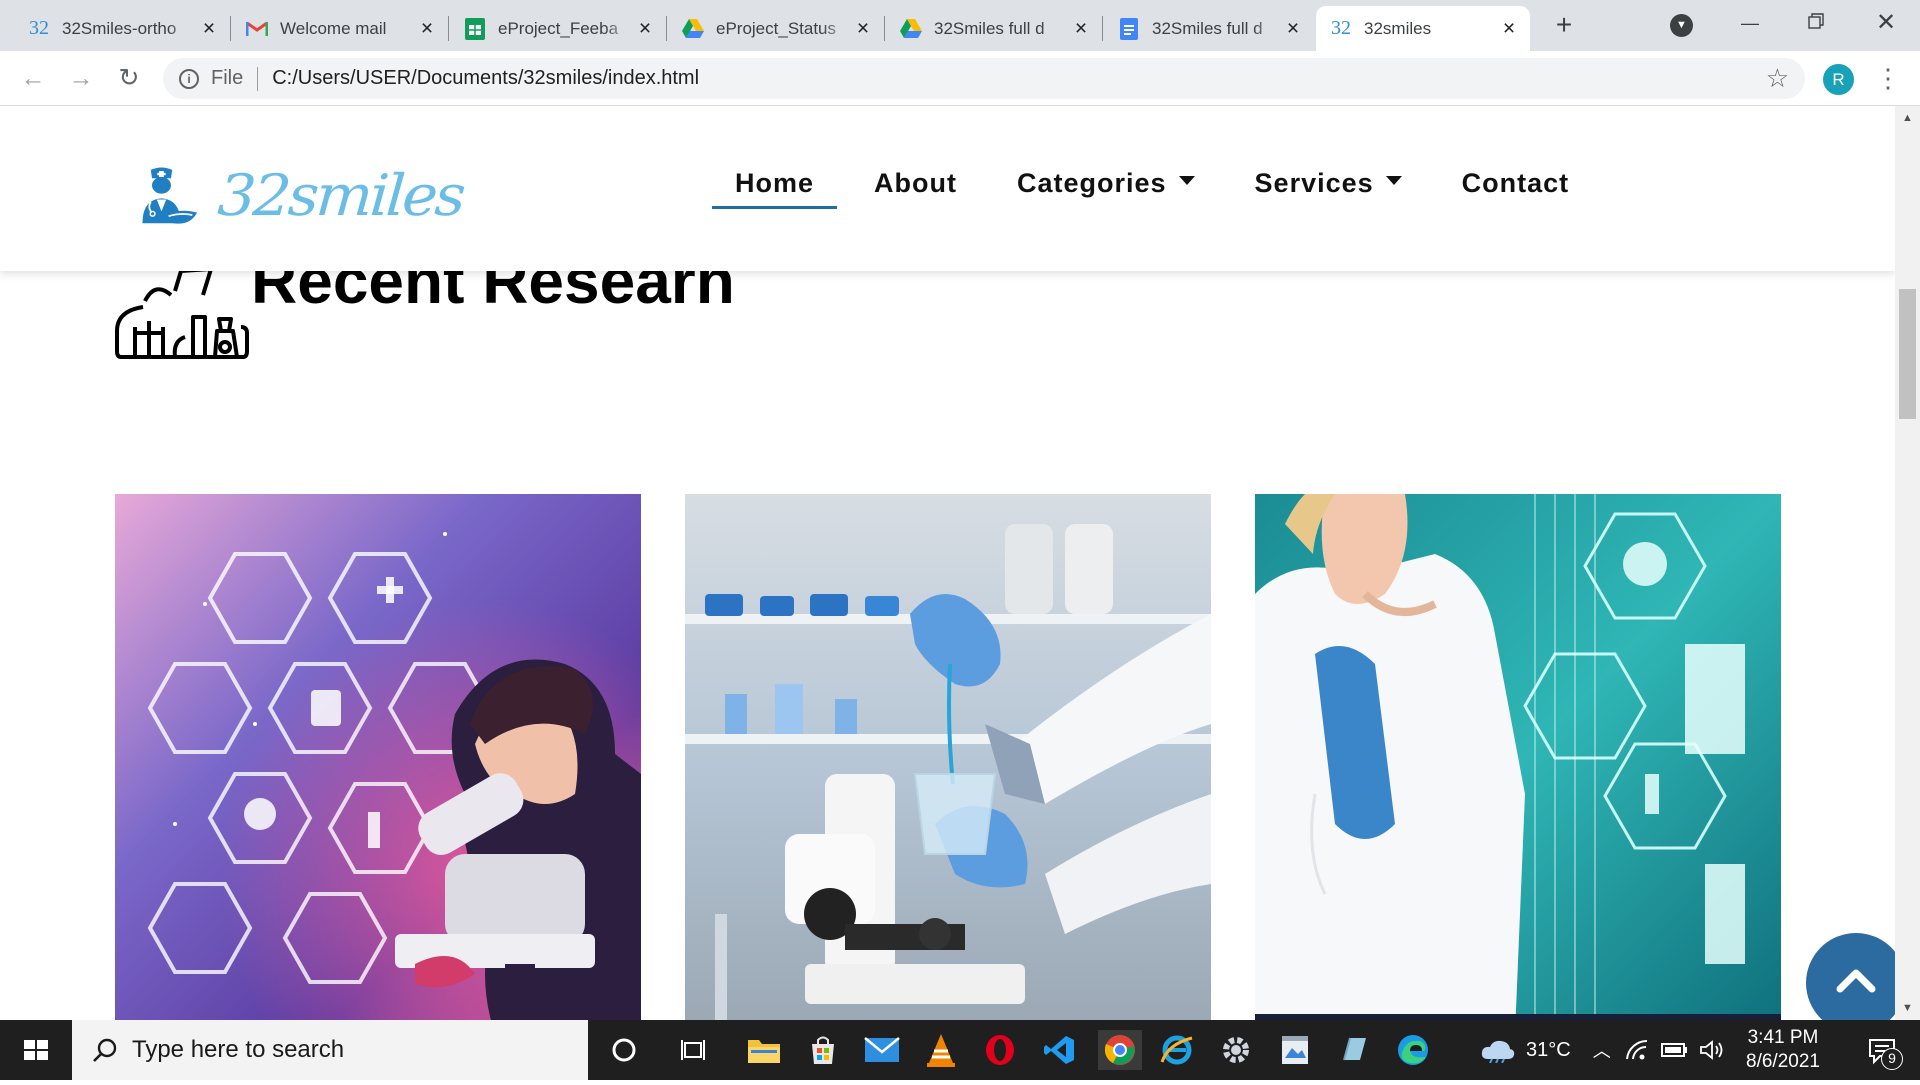  What do you see at coordinates (1564, 26) in the screenshot?
I see `new-tab-button: +` at bounding box center [1564, 26].